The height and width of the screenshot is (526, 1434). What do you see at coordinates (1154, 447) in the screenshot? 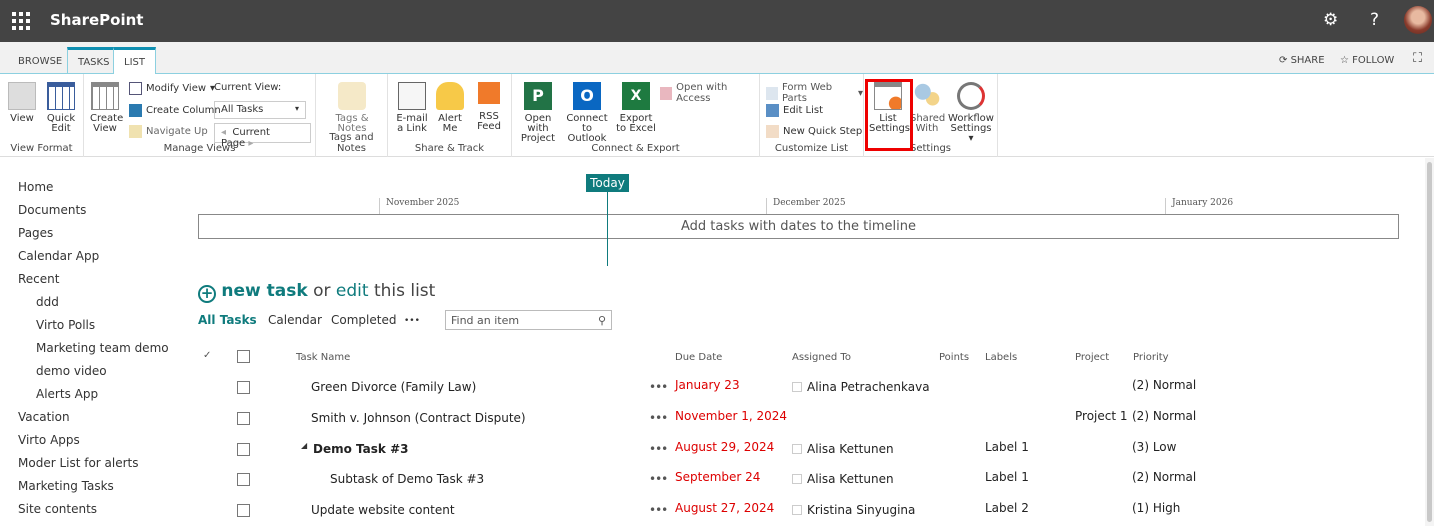
I see `priority: (3) Low` at bounding box center [1154, 447].